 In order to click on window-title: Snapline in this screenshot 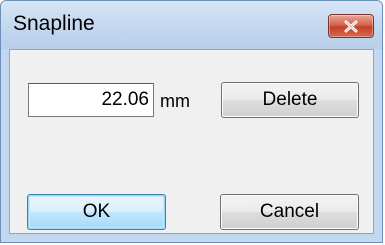, I will do `click(54, 23)`.